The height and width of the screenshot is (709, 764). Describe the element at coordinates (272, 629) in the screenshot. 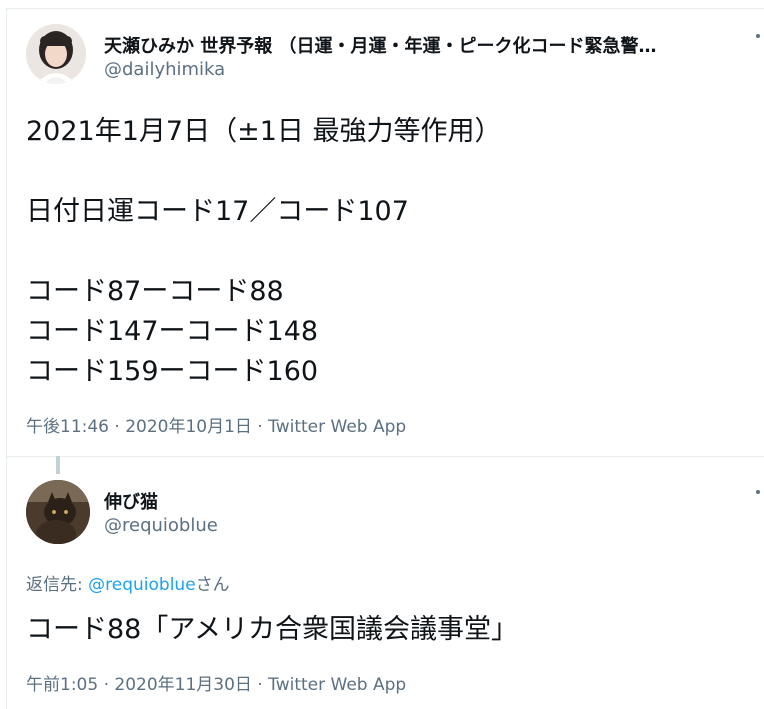

I see `tweet-text: コード88「アメリカ合衆国議会議事堂」` at that location.